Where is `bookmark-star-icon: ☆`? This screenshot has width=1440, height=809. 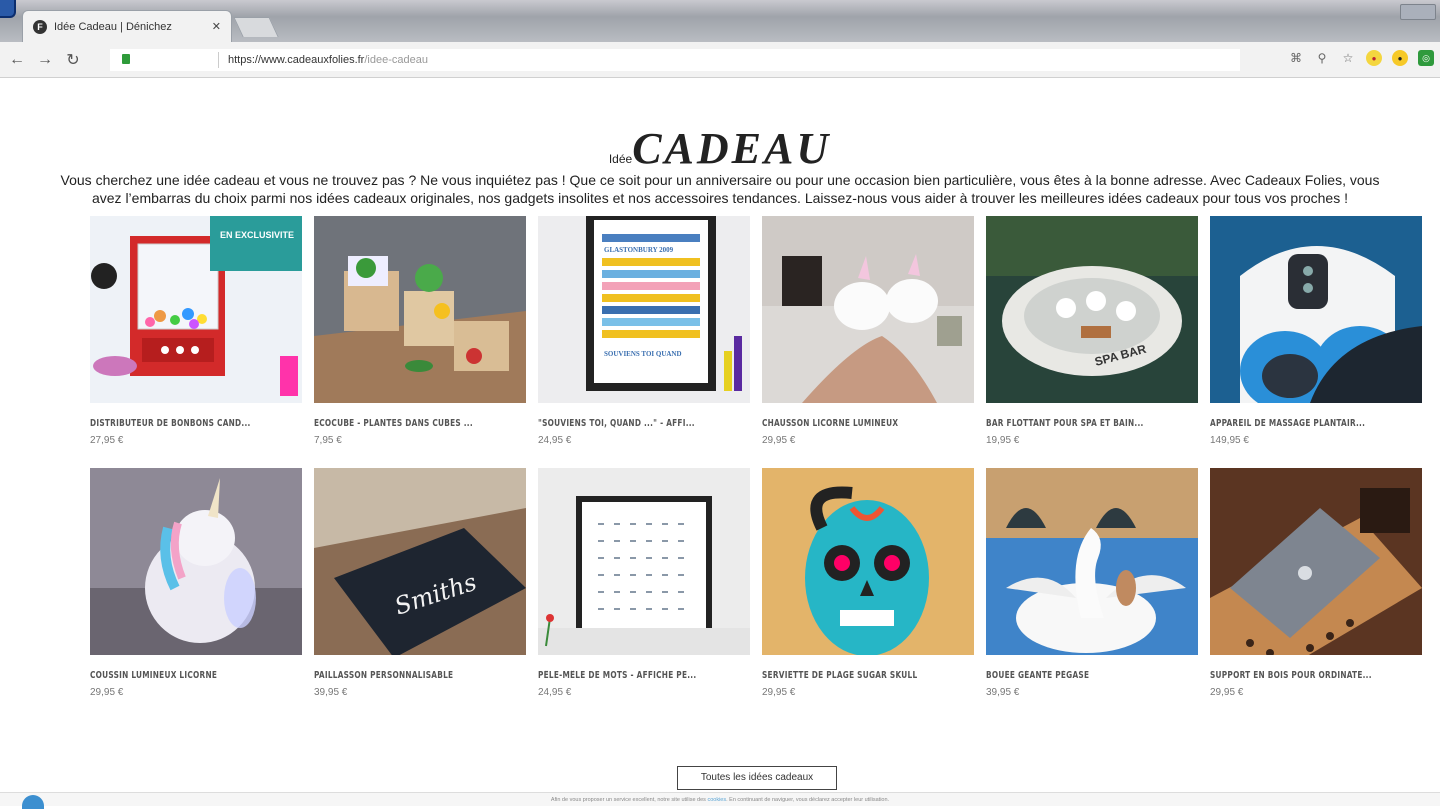 bookmark-star-icon: ☆ is located at coordinates (1348, 58).